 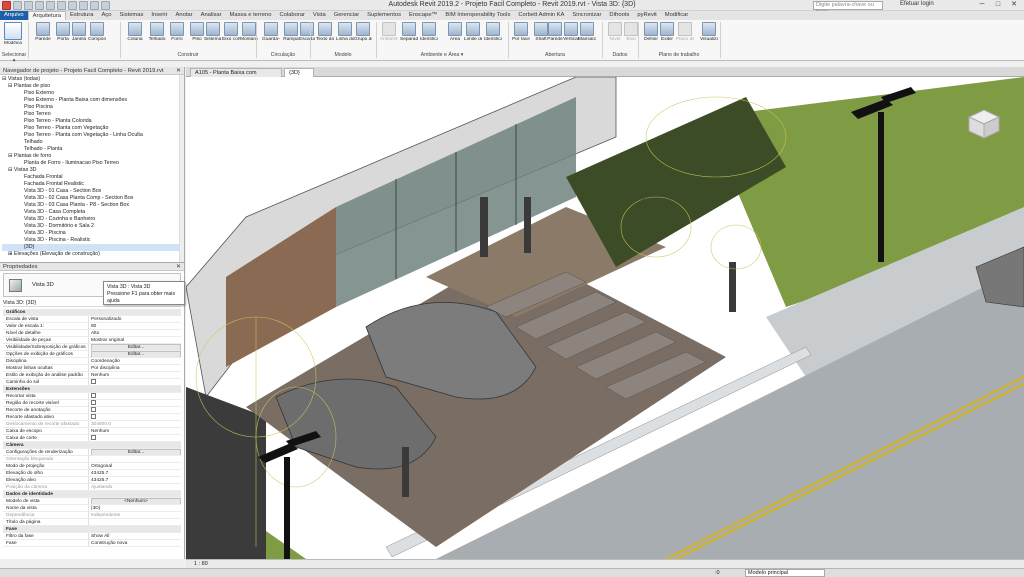 I want to click on property-row: Modelo de vista <Nenhum>, so click(x=92, y=501).